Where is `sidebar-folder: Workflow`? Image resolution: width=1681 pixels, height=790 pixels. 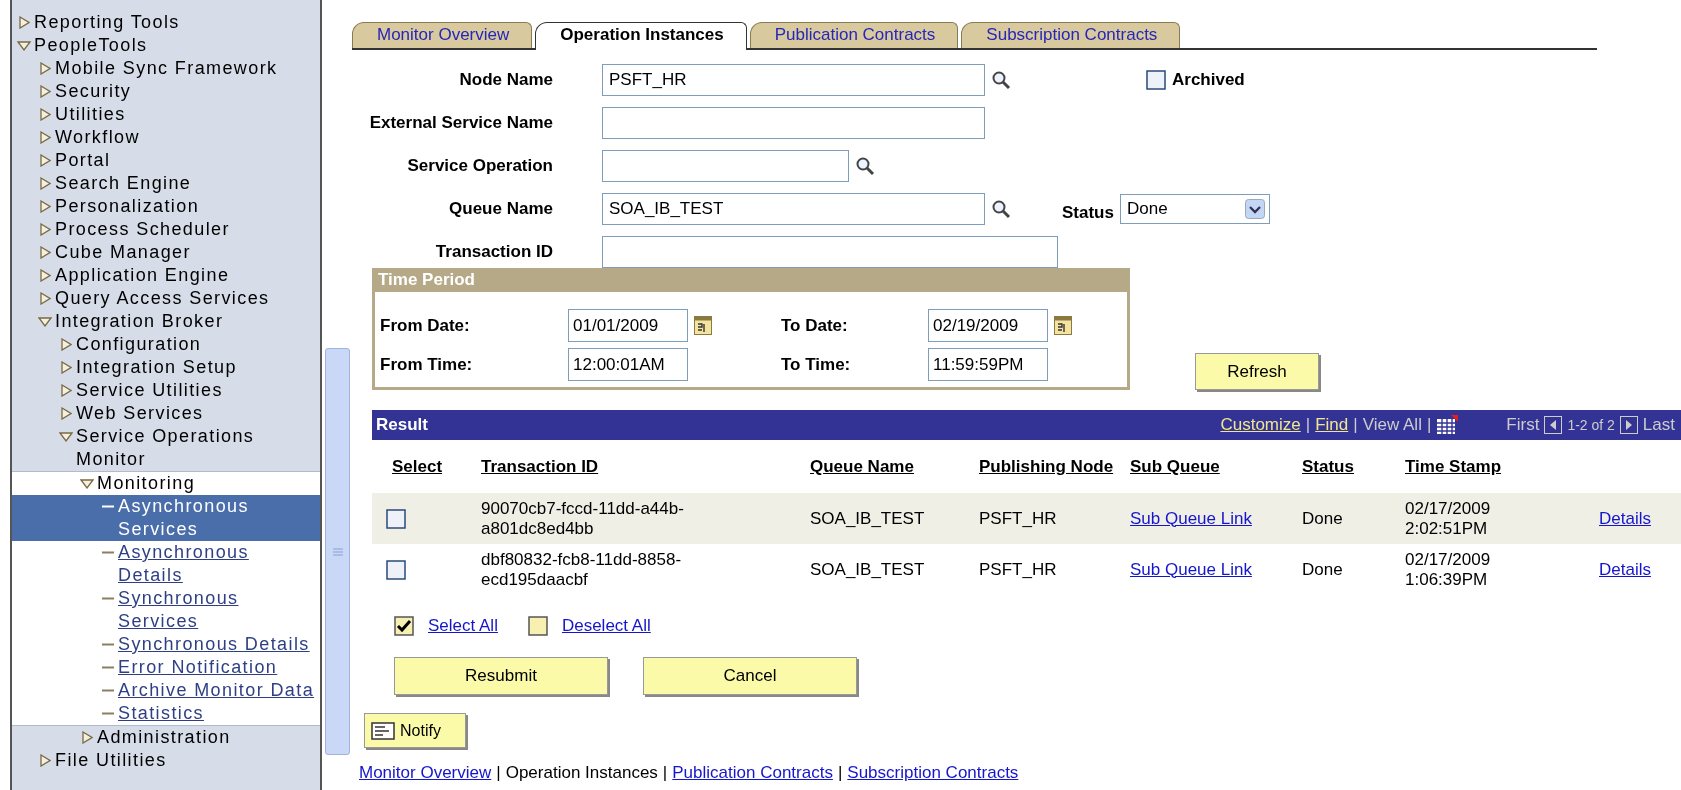
sidebar-folder: Workflow is located at coordinates (166, 137).